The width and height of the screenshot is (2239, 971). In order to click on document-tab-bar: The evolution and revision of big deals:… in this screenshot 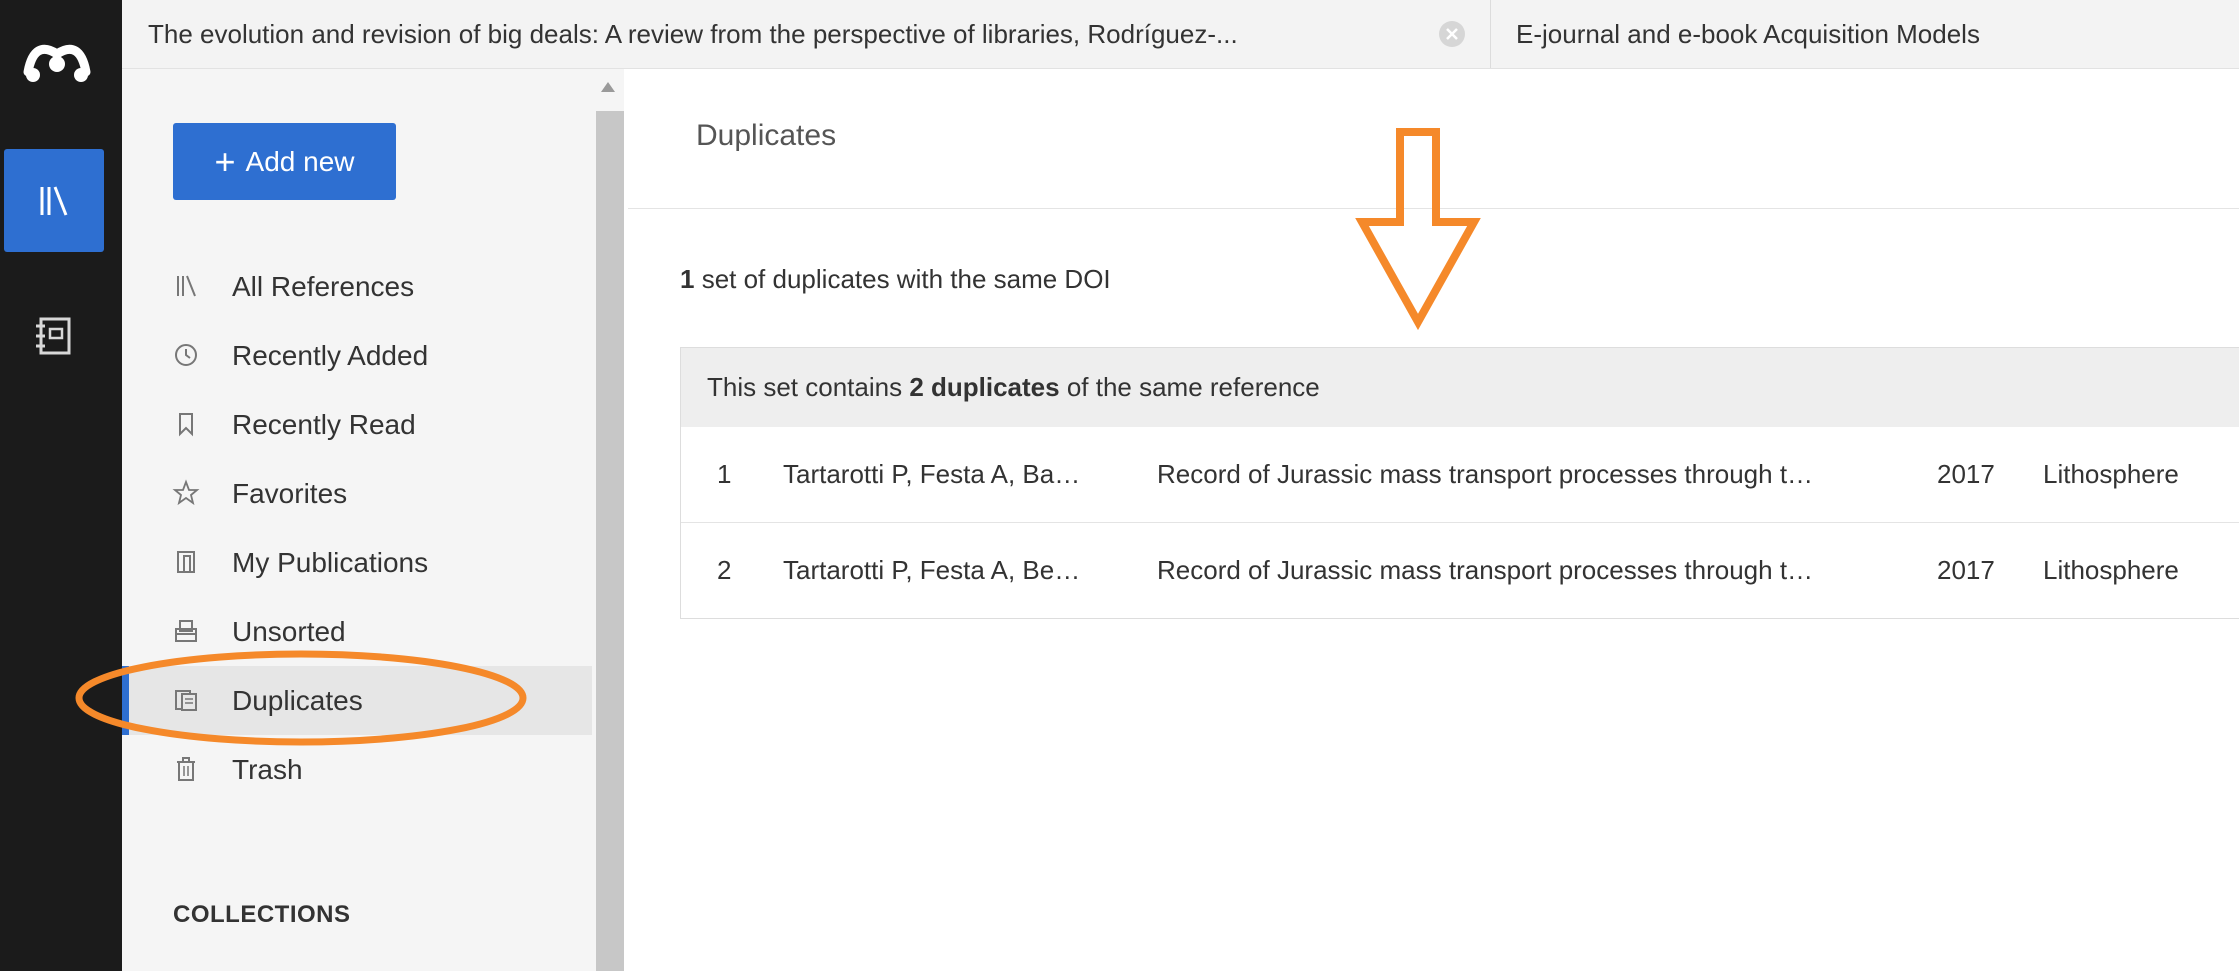, I will do `click(1180, 34)`.